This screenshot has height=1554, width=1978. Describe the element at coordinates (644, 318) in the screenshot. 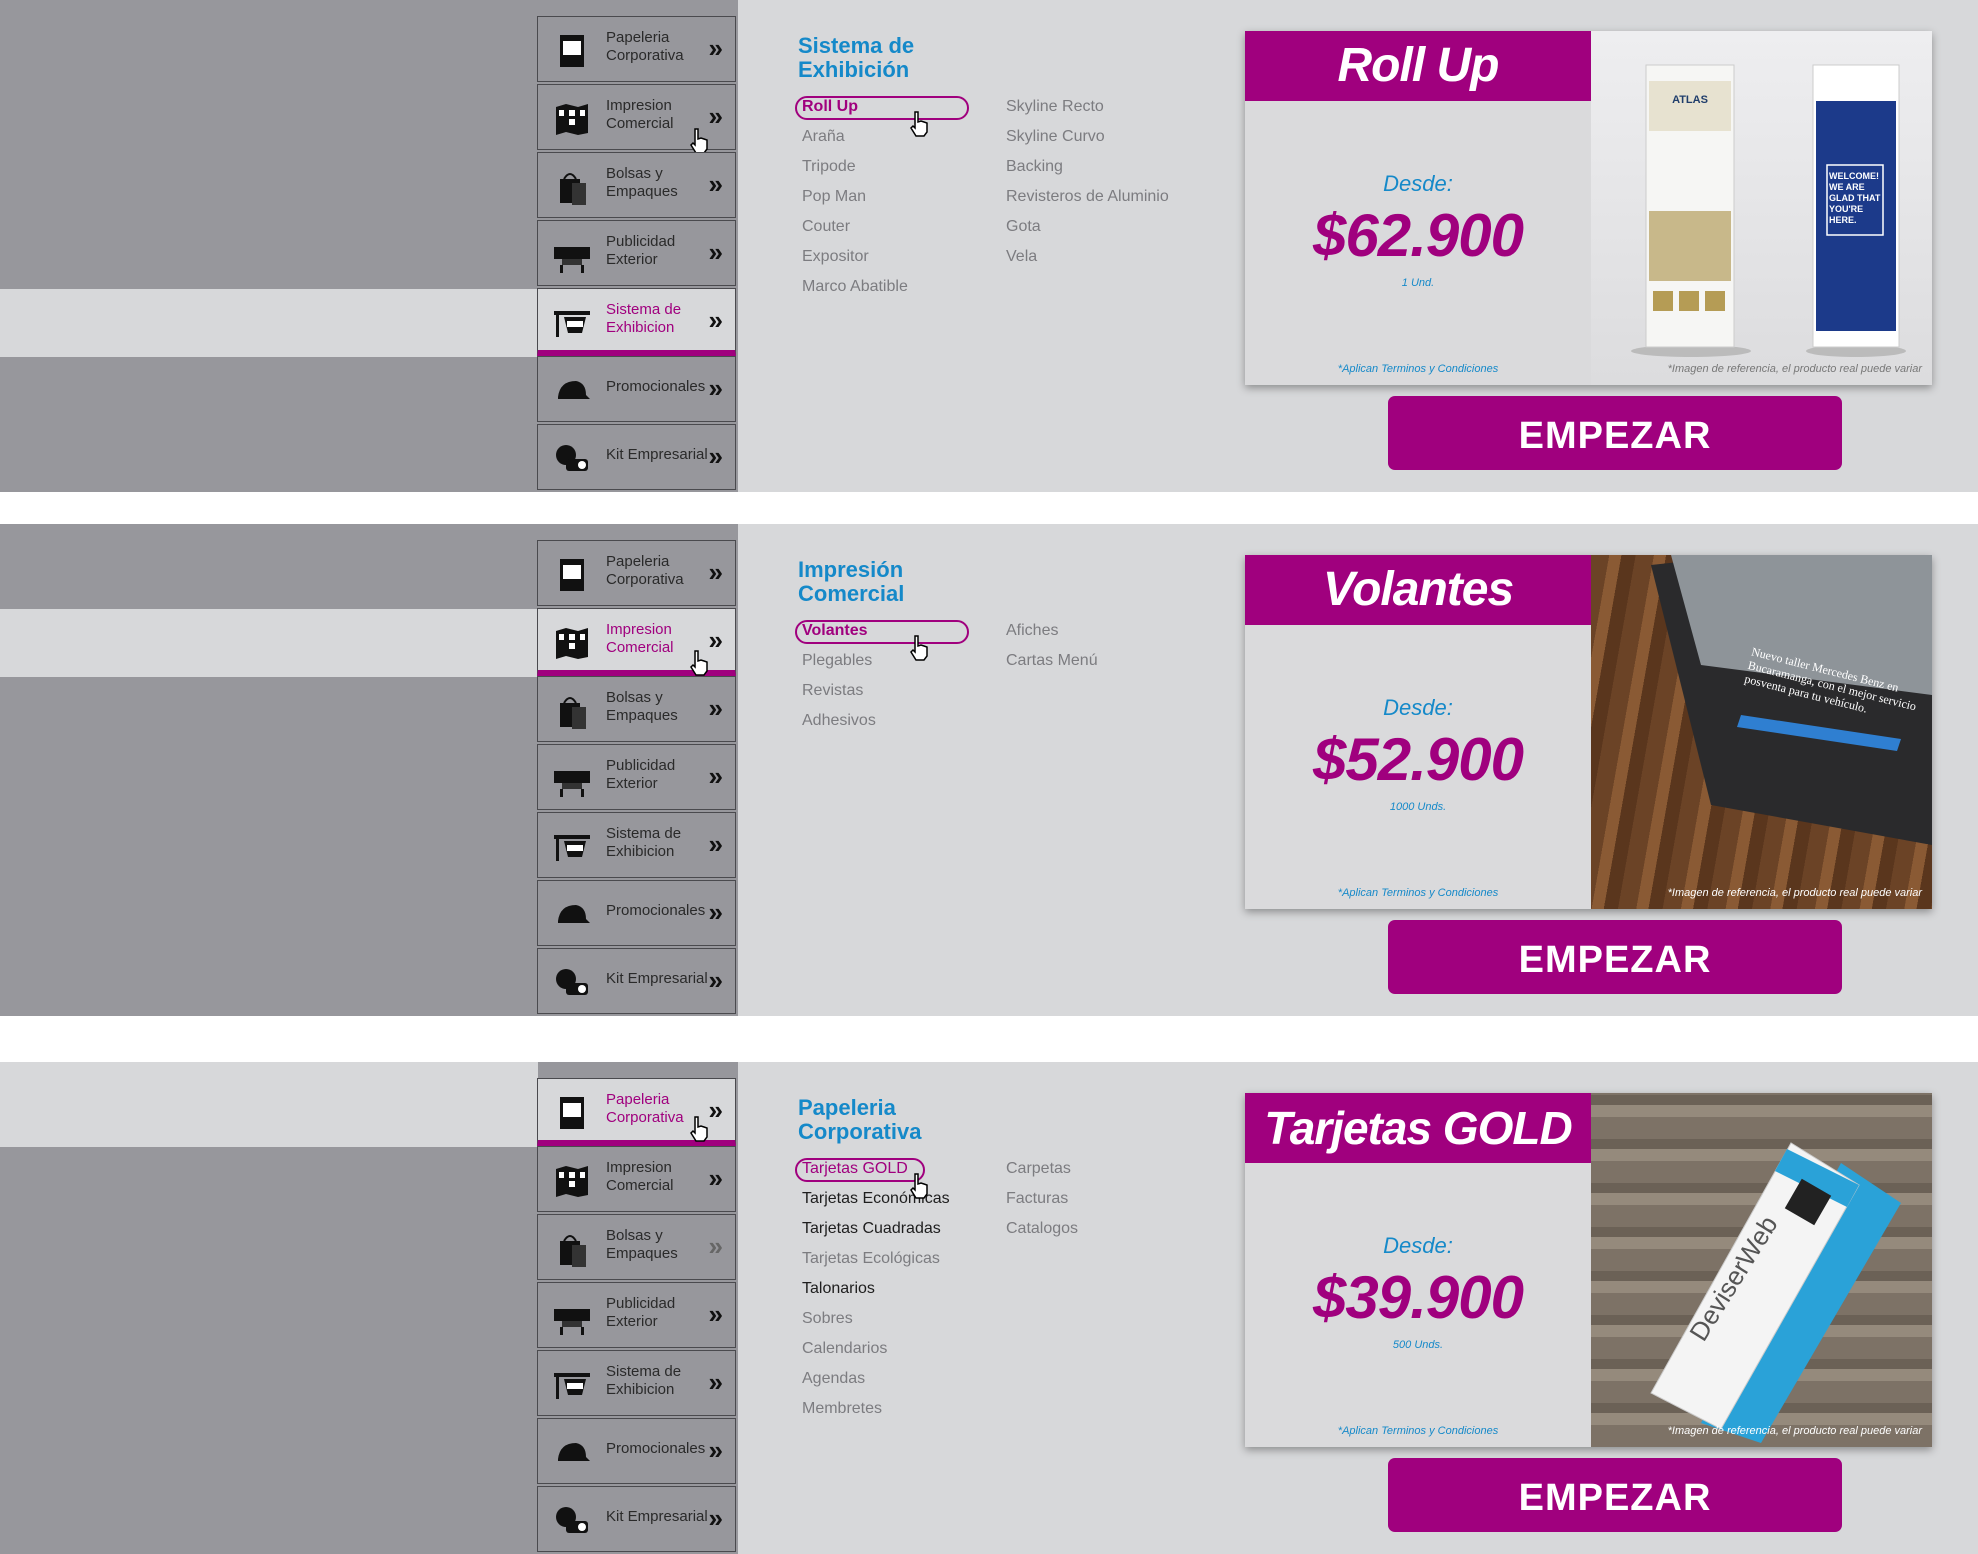

I see `nav-label: Sistema de Exhibicion` at that location.